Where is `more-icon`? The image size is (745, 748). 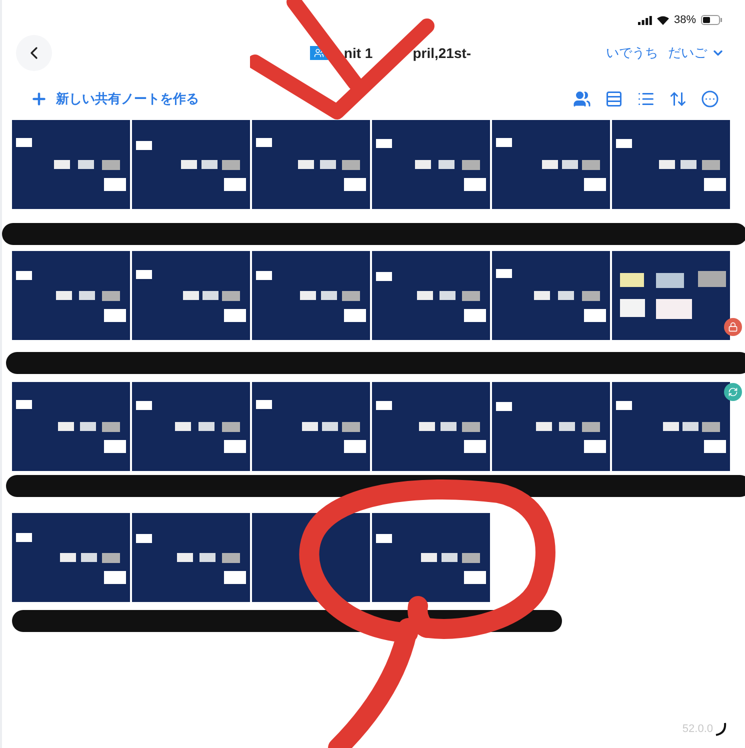
more-icon is located at coordinates (710, 99).